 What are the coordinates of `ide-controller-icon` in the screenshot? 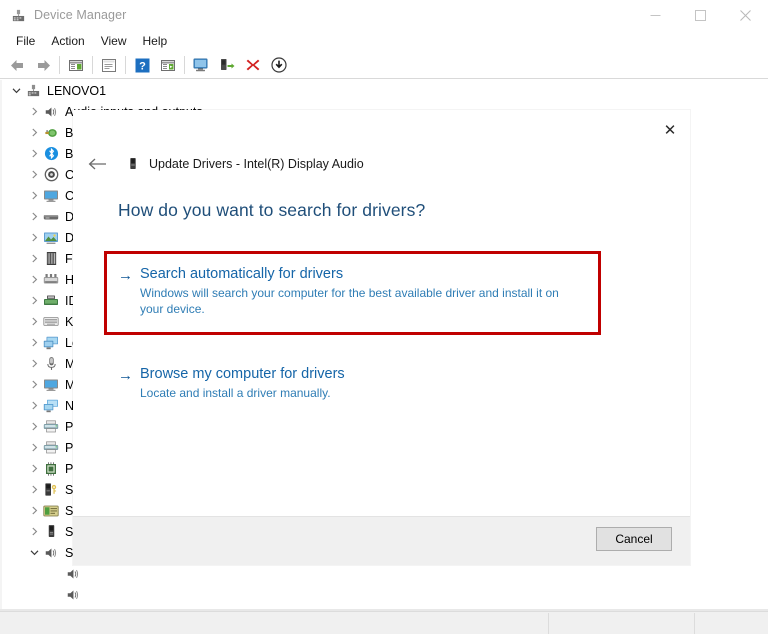 It's located at (51, 300).